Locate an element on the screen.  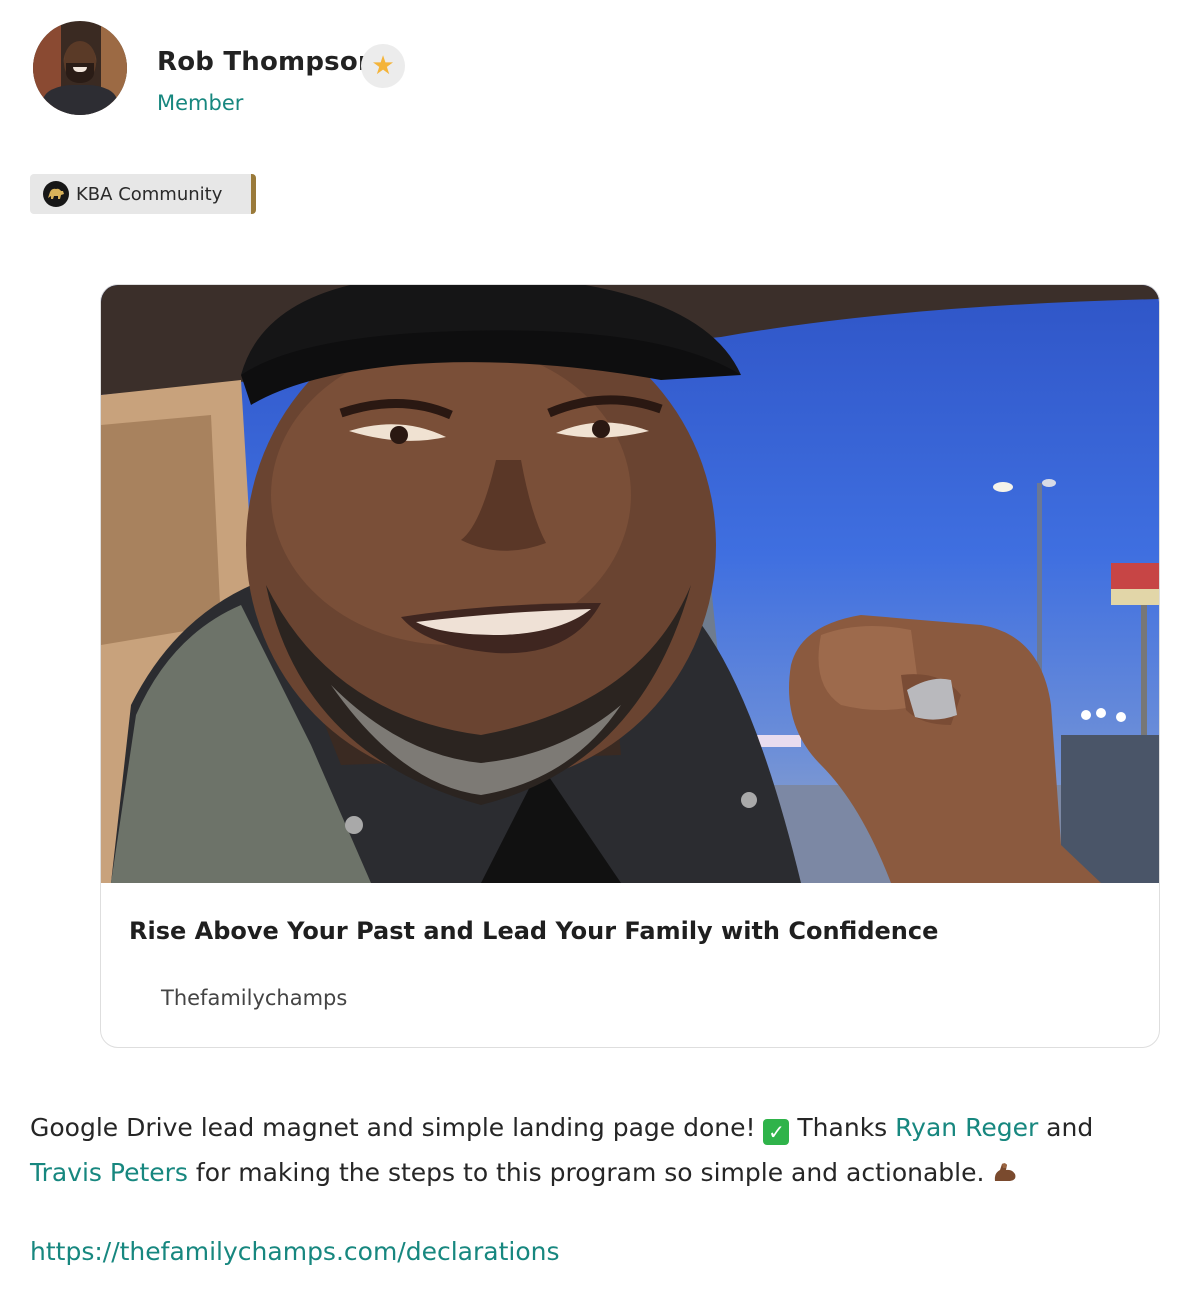
mention-travis-peters: Travis Peters is located at coordinates (109, 1172).